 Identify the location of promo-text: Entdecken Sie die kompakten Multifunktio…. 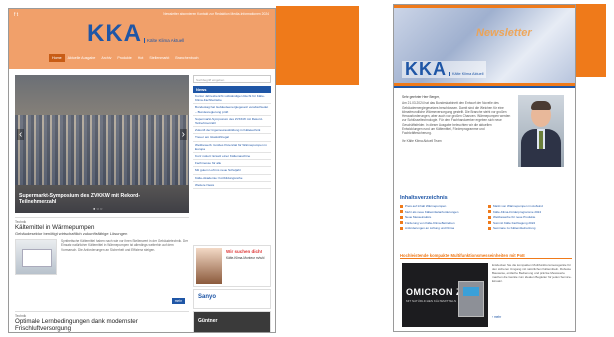
(532, 273).